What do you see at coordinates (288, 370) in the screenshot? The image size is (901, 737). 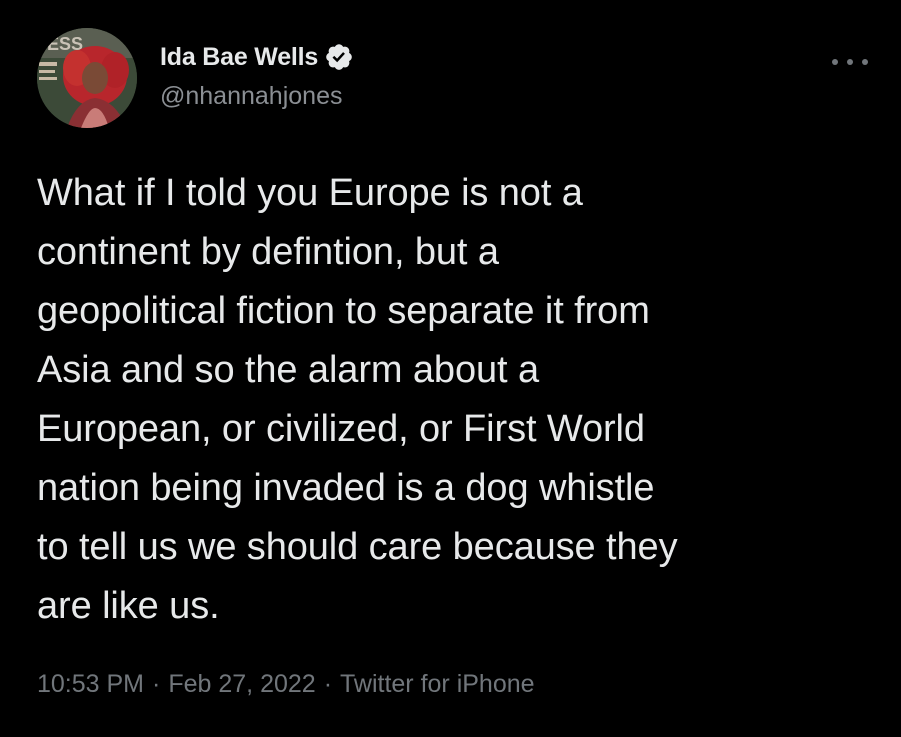 I see `tweet-text-line: Asia and so the alarm about a` at bounding box center [288, 370].